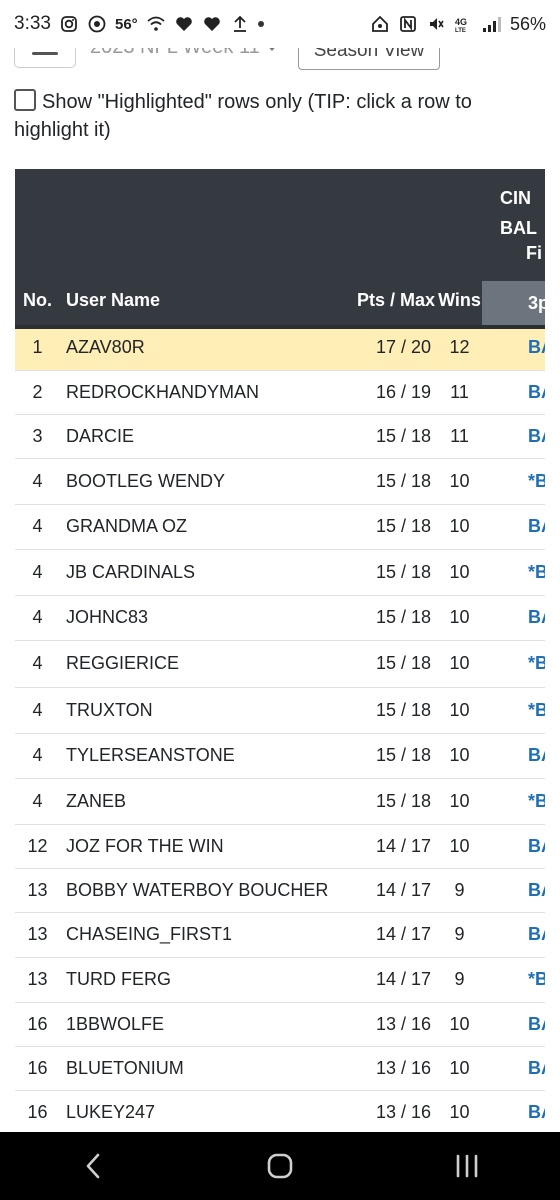  I want to click on row-user-name: DARCIE, so click(198, 436).